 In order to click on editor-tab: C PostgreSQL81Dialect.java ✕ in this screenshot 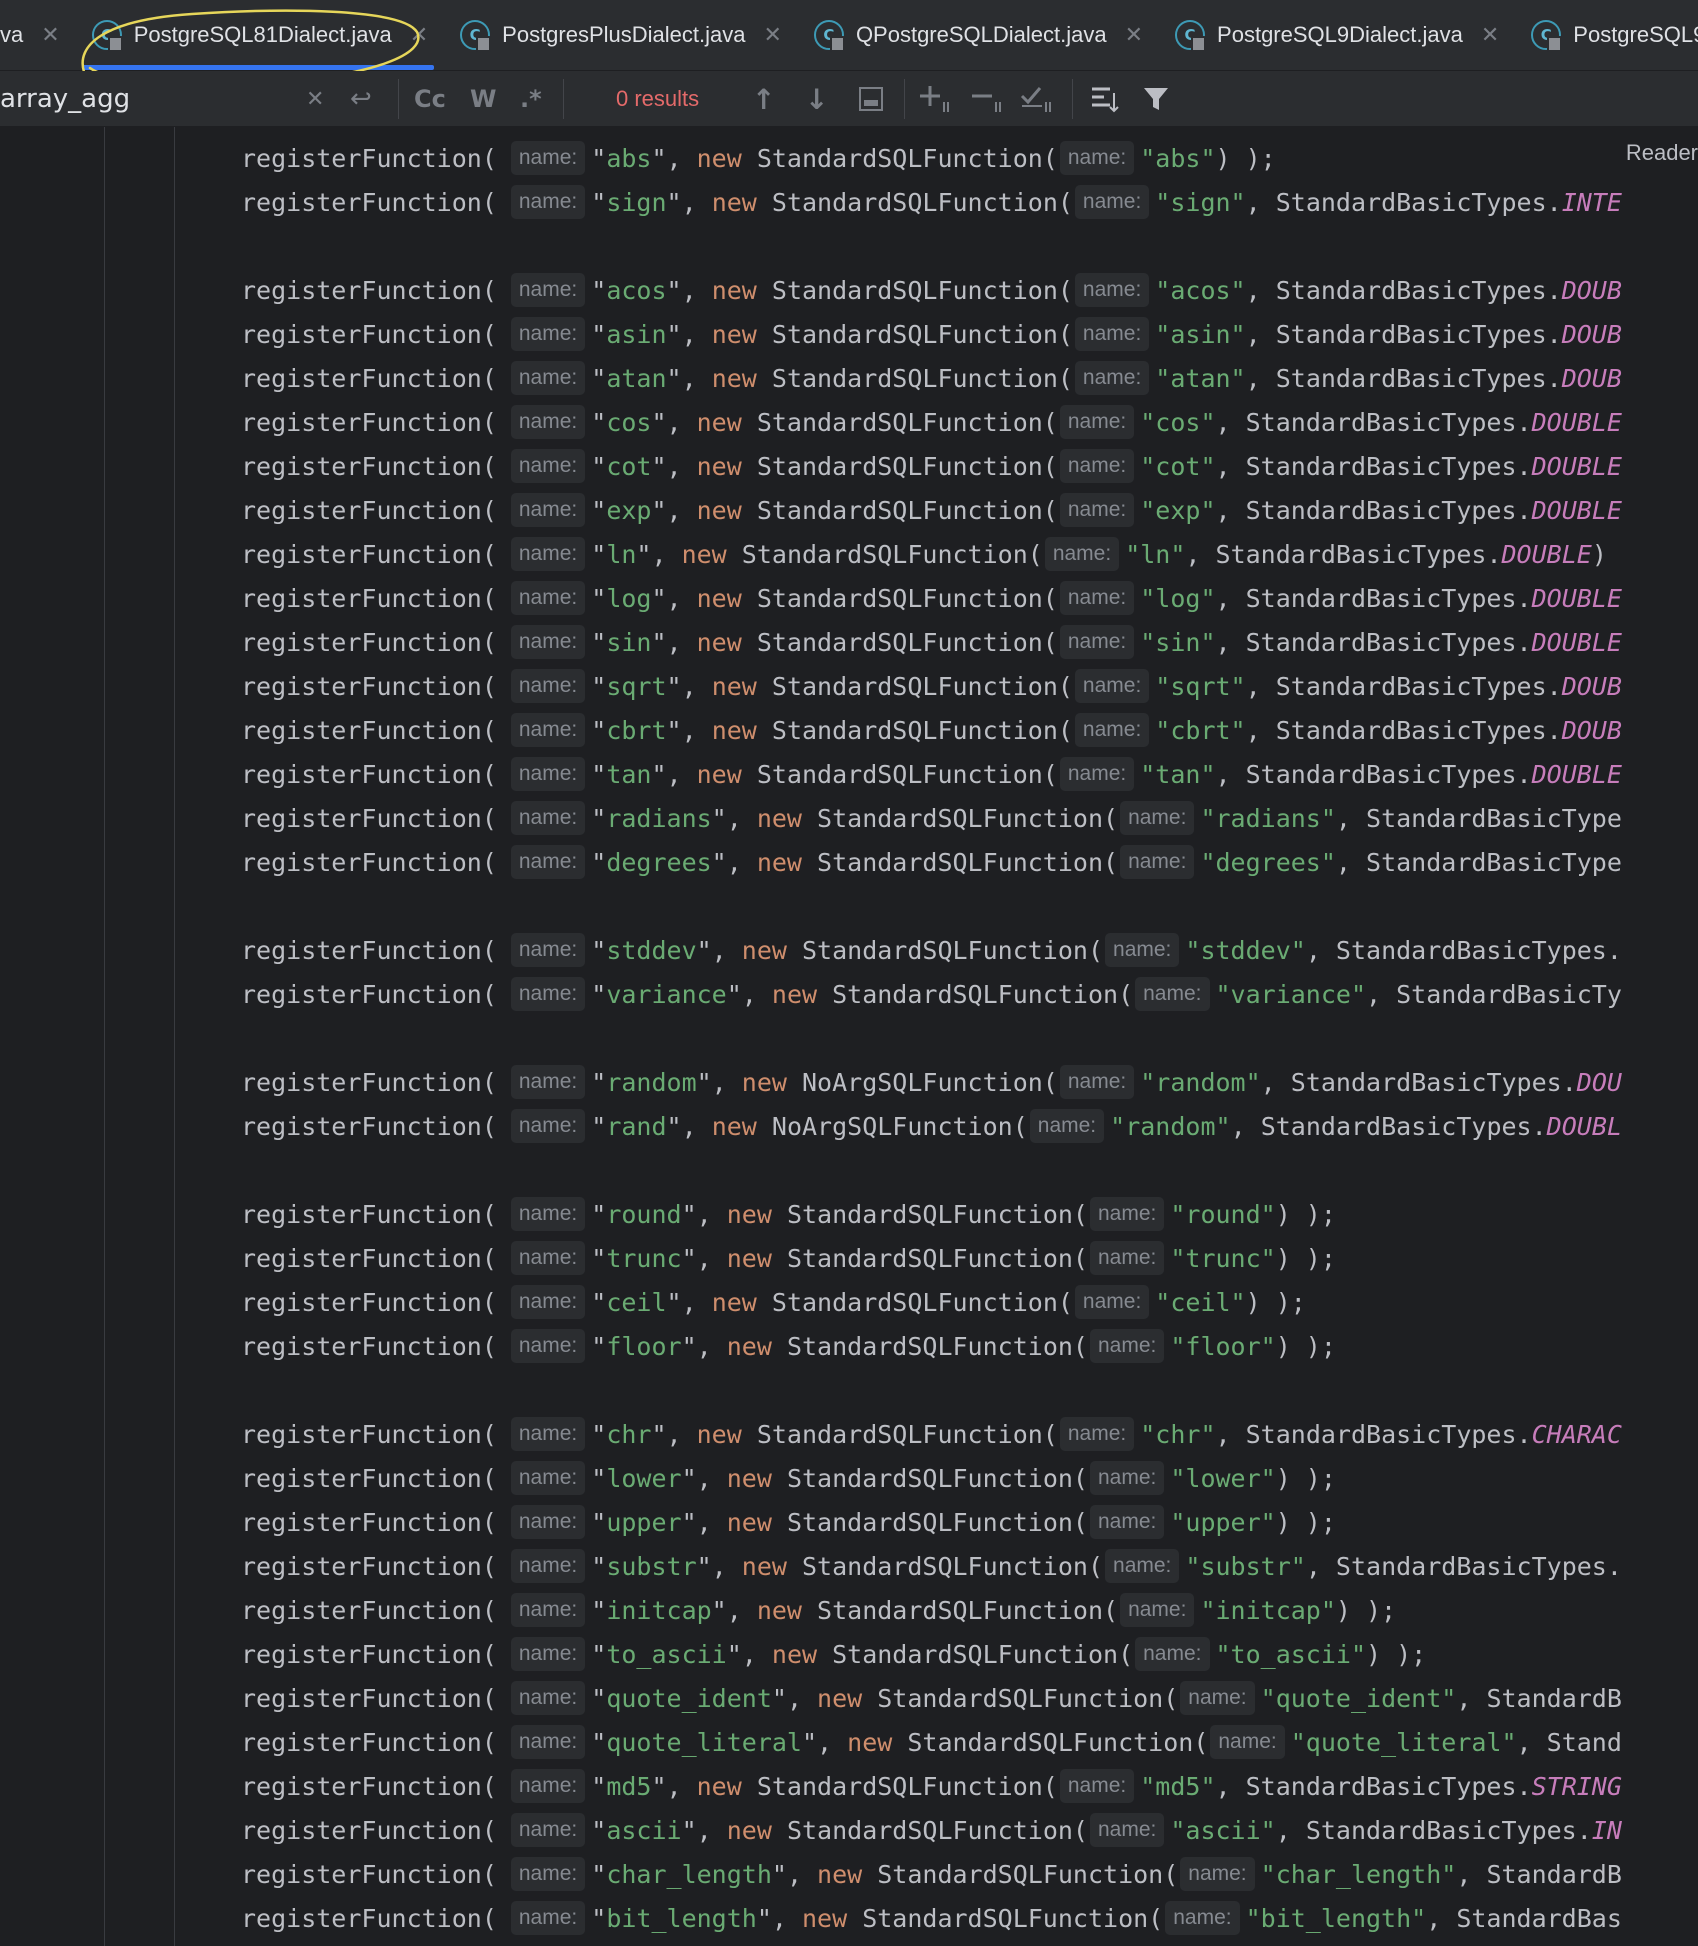, I will do `click(258, 35)`.